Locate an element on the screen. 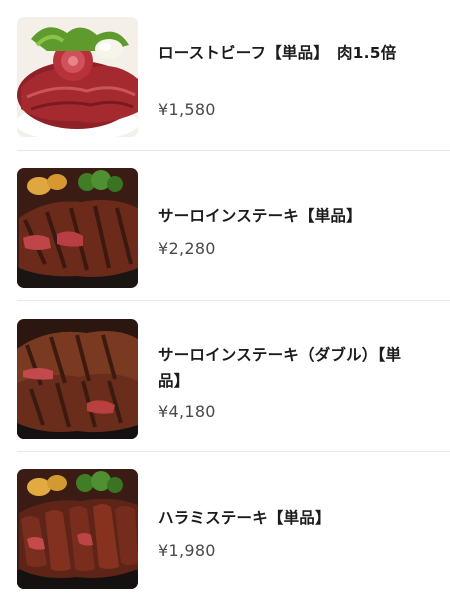 The image size is (450, 602). item-title: ローストビーフ【単品】 肉1.5倍 is located at coordinates (277, 53).